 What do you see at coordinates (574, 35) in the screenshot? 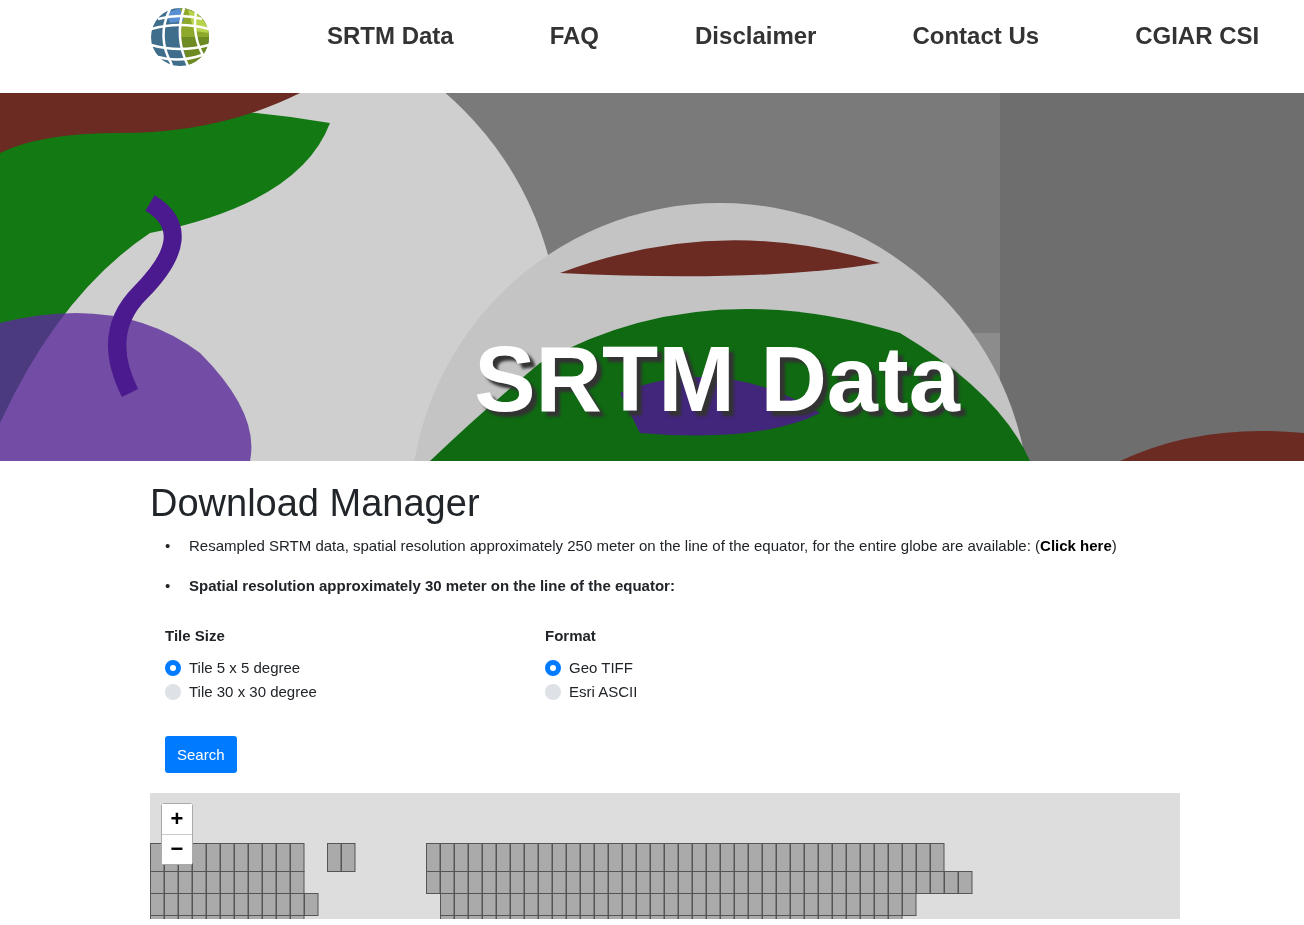
I see `nav-link: FAQ` at bounding box center [574, 35].